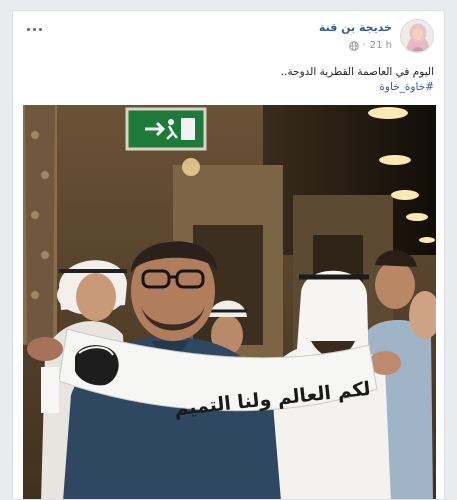 Image resolution: width=457 pixels, height=500 pixels. I want to click on author-name: خديجة بن قنة, so click(355, 27).